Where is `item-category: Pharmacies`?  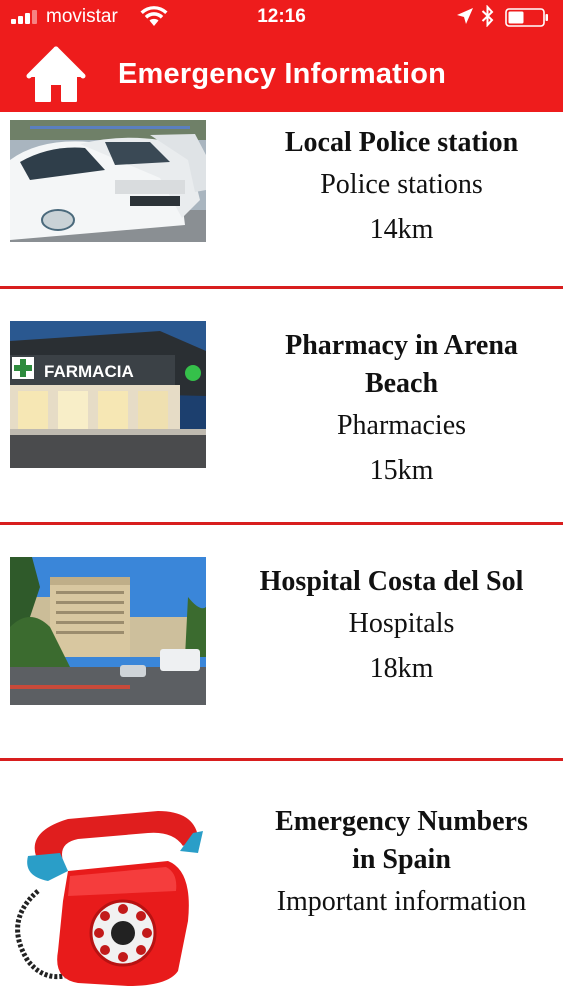 item-category: Pharmacies is located at coordinates (401, 425).